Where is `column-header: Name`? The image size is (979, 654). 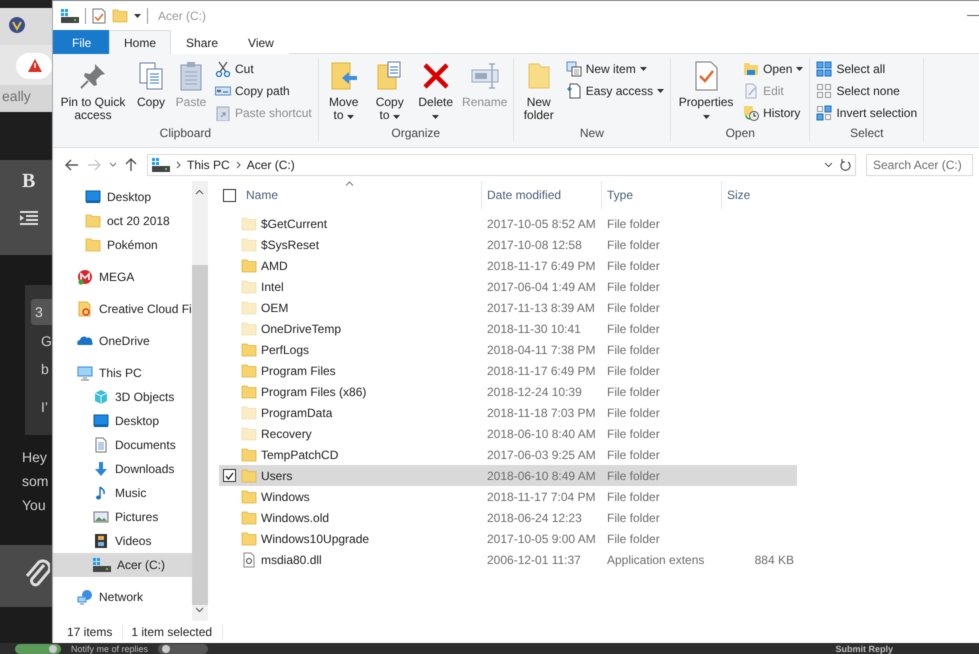 column-header: Name is located at coordinates (361, 195).